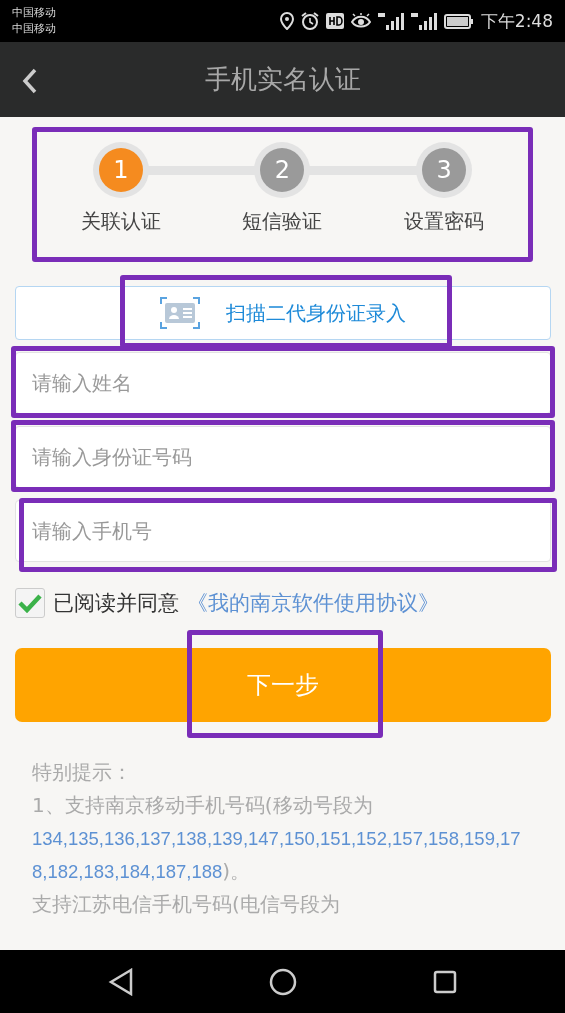 The height and width of the screenshot is (1013, 565). Describe the element at coordinates (458, 21) in the screenshot. I see `battery-icon` at that location.